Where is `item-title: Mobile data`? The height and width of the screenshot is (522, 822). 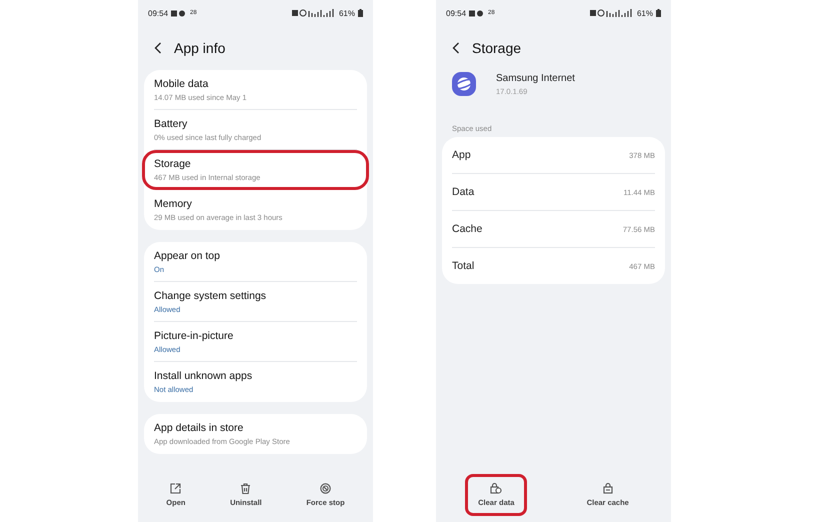 item-title: Mobile data is located at coordinates (182, 84).